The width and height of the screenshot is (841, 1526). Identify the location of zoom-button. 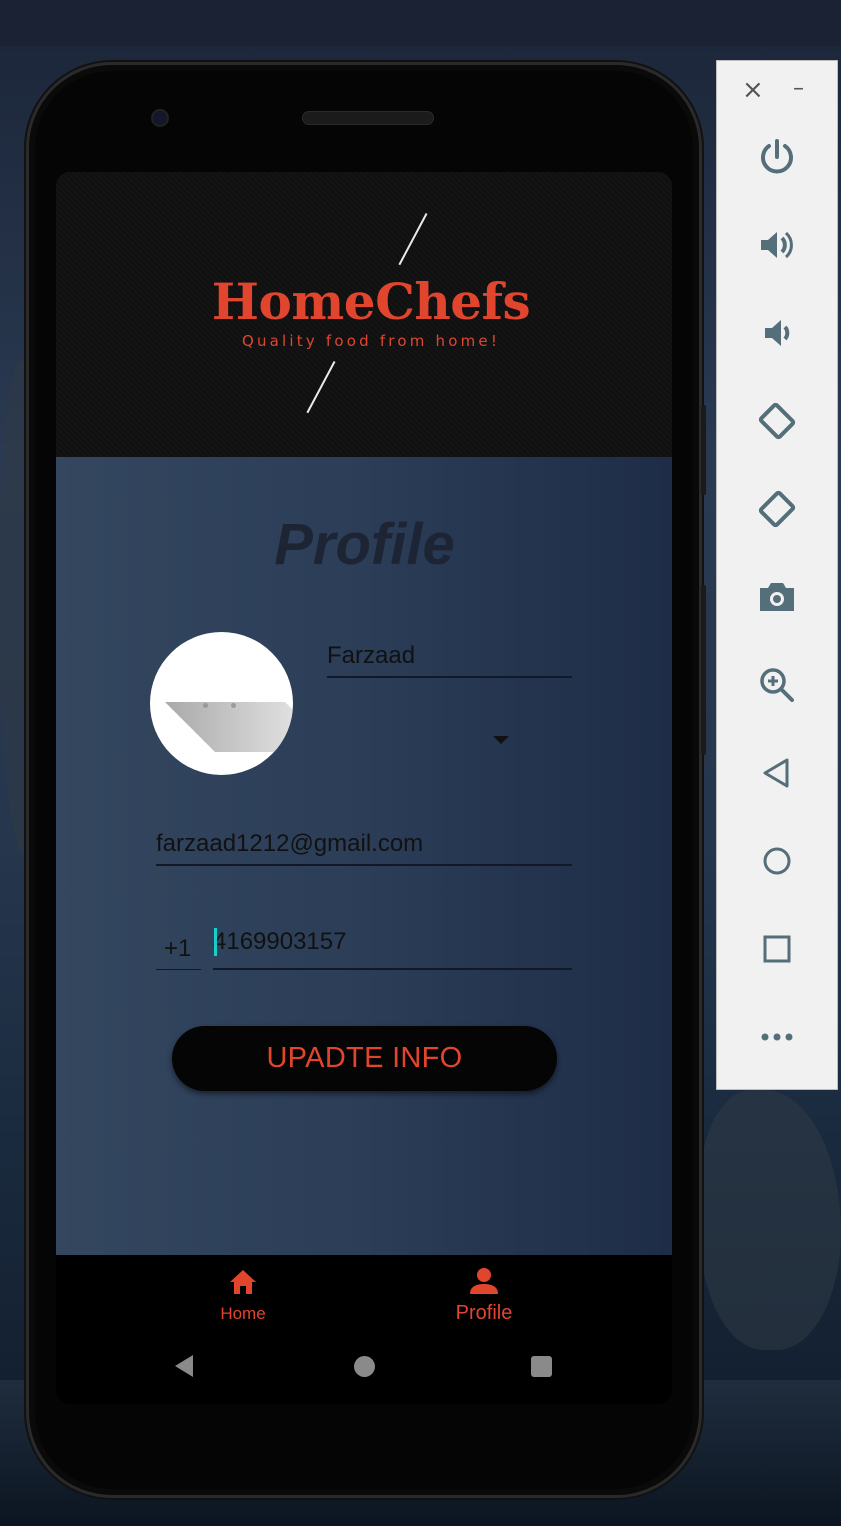
(777, 685).